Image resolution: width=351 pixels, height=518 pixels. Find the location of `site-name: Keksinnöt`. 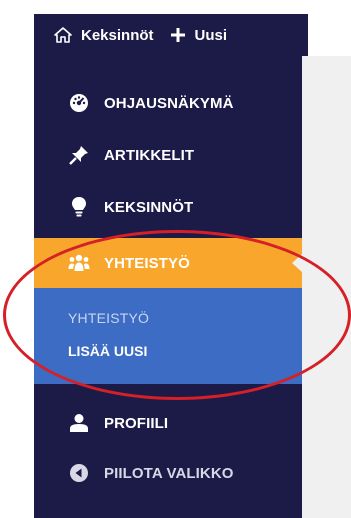

site-name: Keksinnöt is located at coordinates (117, 35).